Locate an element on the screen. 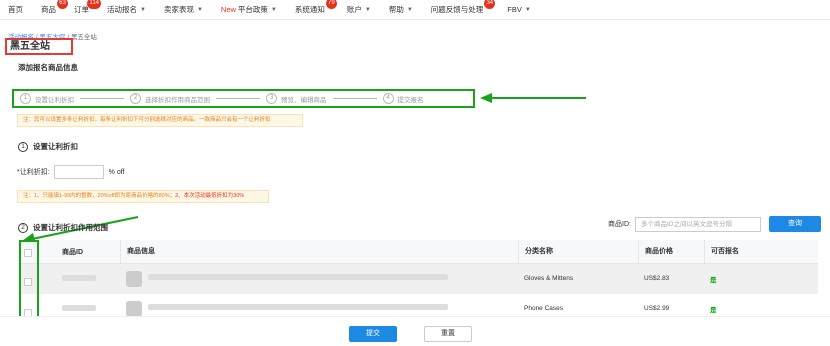 The height and width of the screenshot is (346, 830). section-number: 1 is located at coordinates (23, 146).